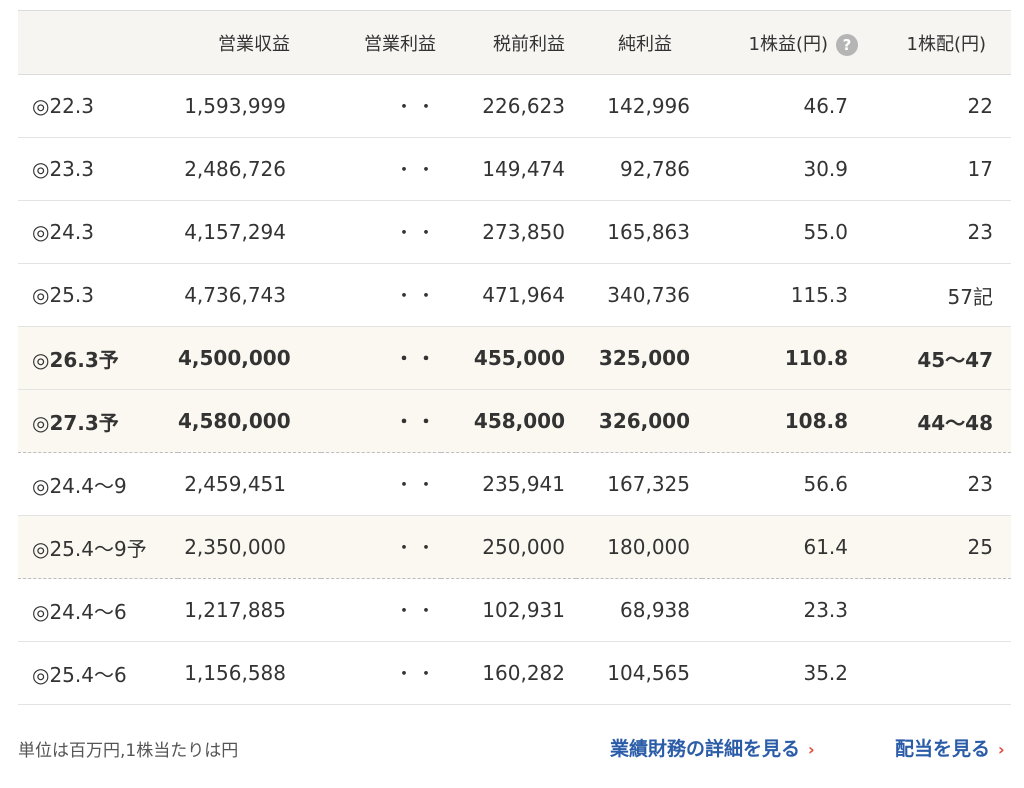 The width and height of the screenshot is (1024, 788). I want to click on header-eps: 1株益(円)?, so click(785, 42).